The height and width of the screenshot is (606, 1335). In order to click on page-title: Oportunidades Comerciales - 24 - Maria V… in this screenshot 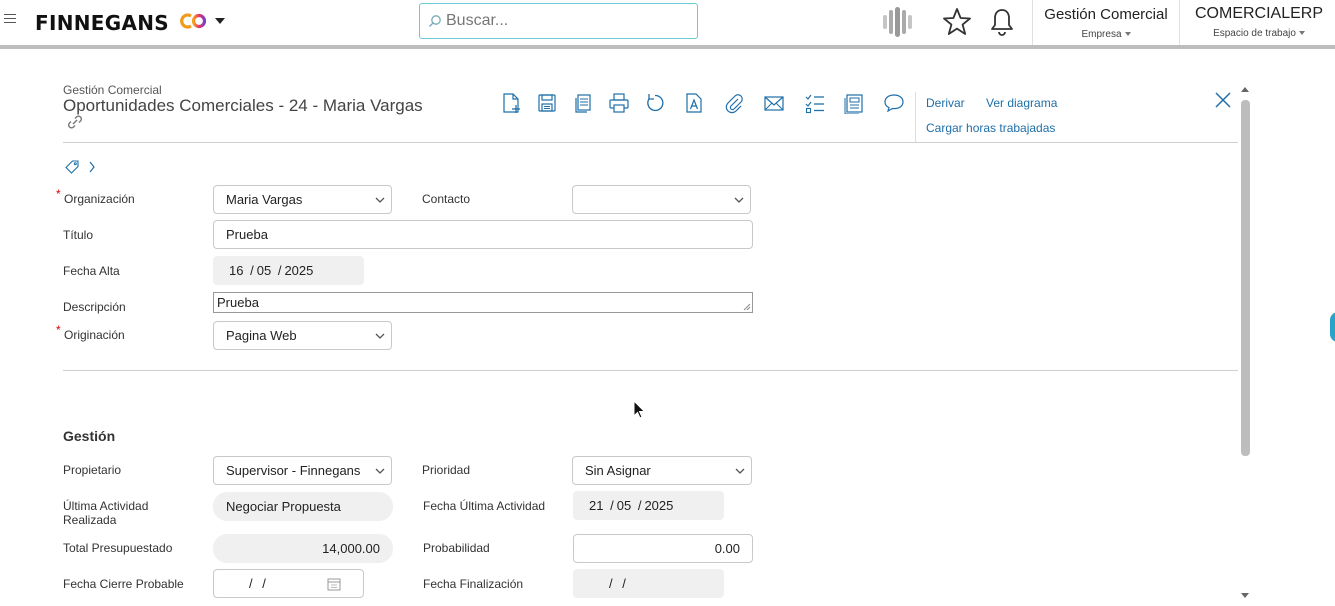, I will do `click(243, 105)`.